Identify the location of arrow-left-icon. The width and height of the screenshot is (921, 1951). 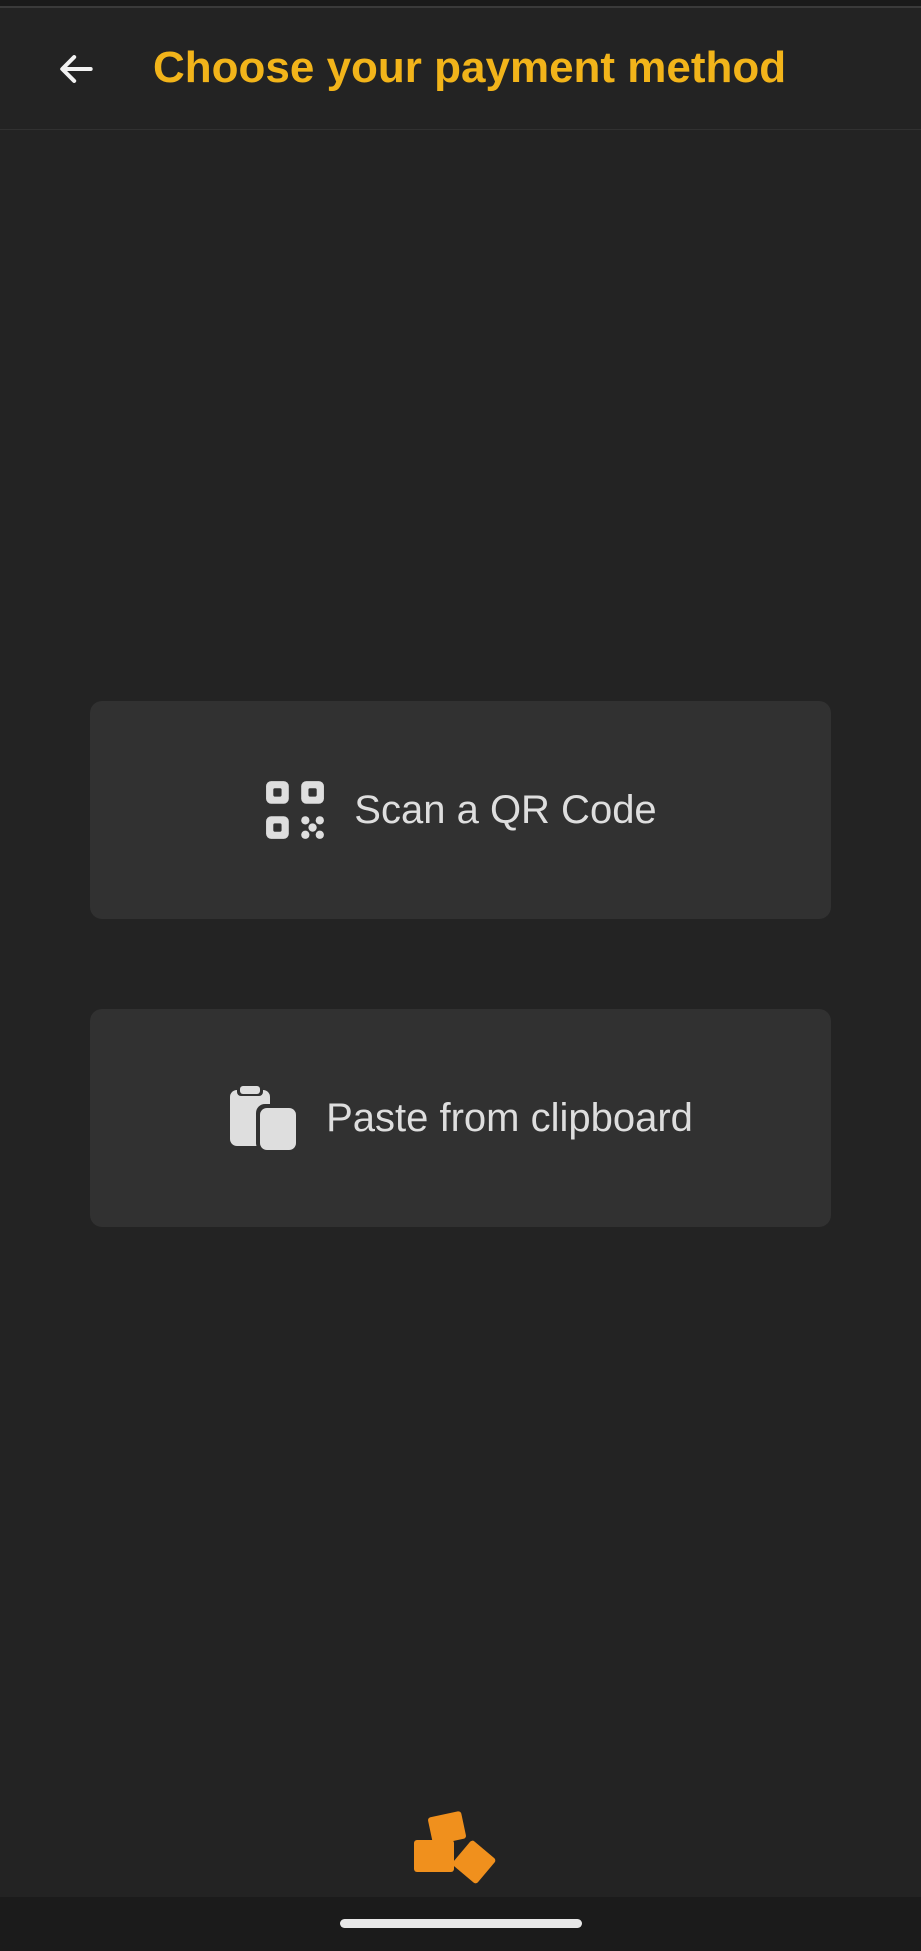
(76, 69).